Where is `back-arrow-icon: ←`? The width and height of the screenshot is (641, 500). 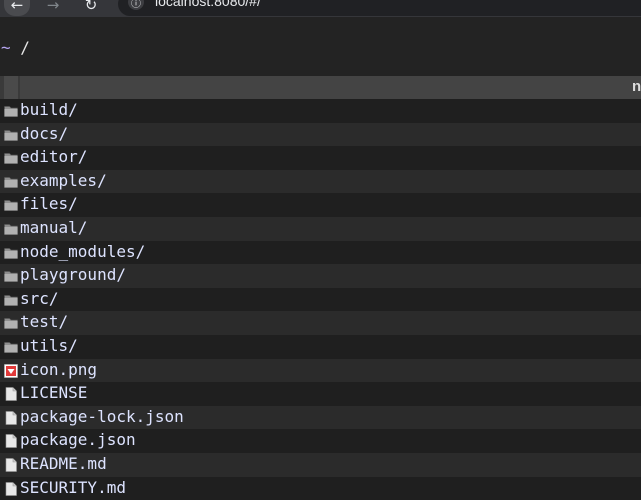
back-arrow-icon: ← is located at coordinates (17, 7).